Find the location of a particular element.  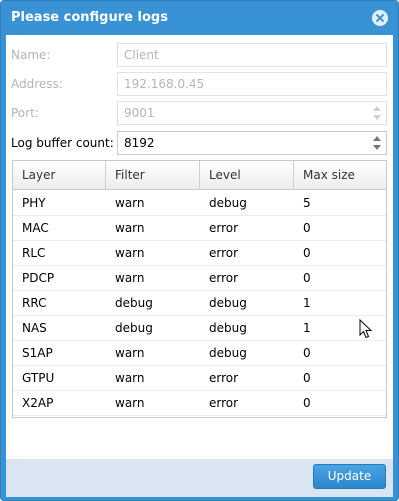

layer-cell: RLC is located at coordinates (34, 253).